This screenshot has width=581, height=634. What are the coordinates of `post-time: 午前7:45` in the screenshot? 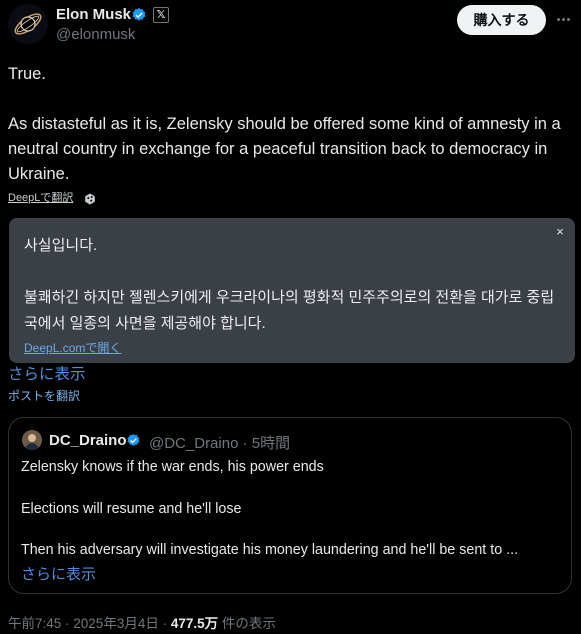 It's located at (34, 623).